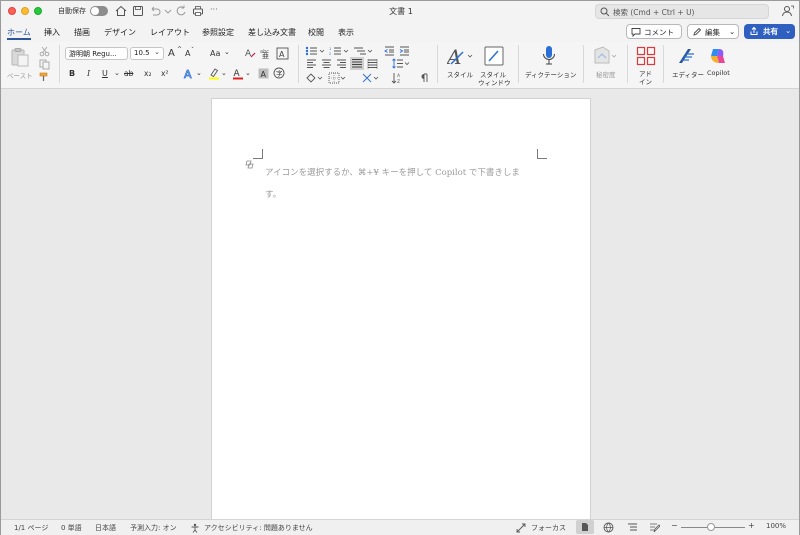 The image size is (800, 535). What do you see at coordinates (424, 78) in the screenshot?
I see `show-formatting-marks-icon` at bounding box center [424, 78].